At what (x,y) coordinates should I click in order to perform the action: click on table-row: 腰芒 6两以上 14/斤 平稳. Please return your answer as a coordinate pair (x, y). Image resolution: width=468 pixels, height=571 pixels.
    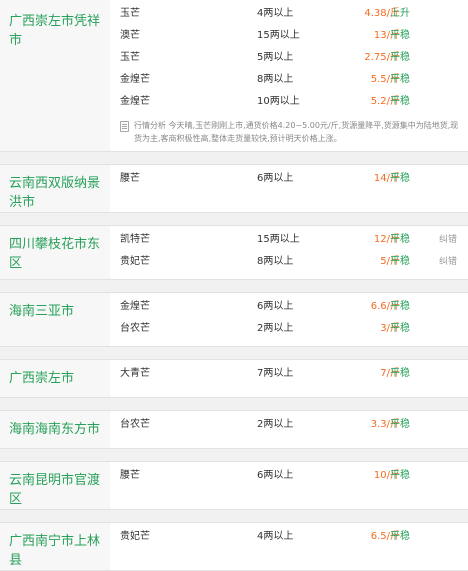
    Looking at the image, I should click on (289, 179).